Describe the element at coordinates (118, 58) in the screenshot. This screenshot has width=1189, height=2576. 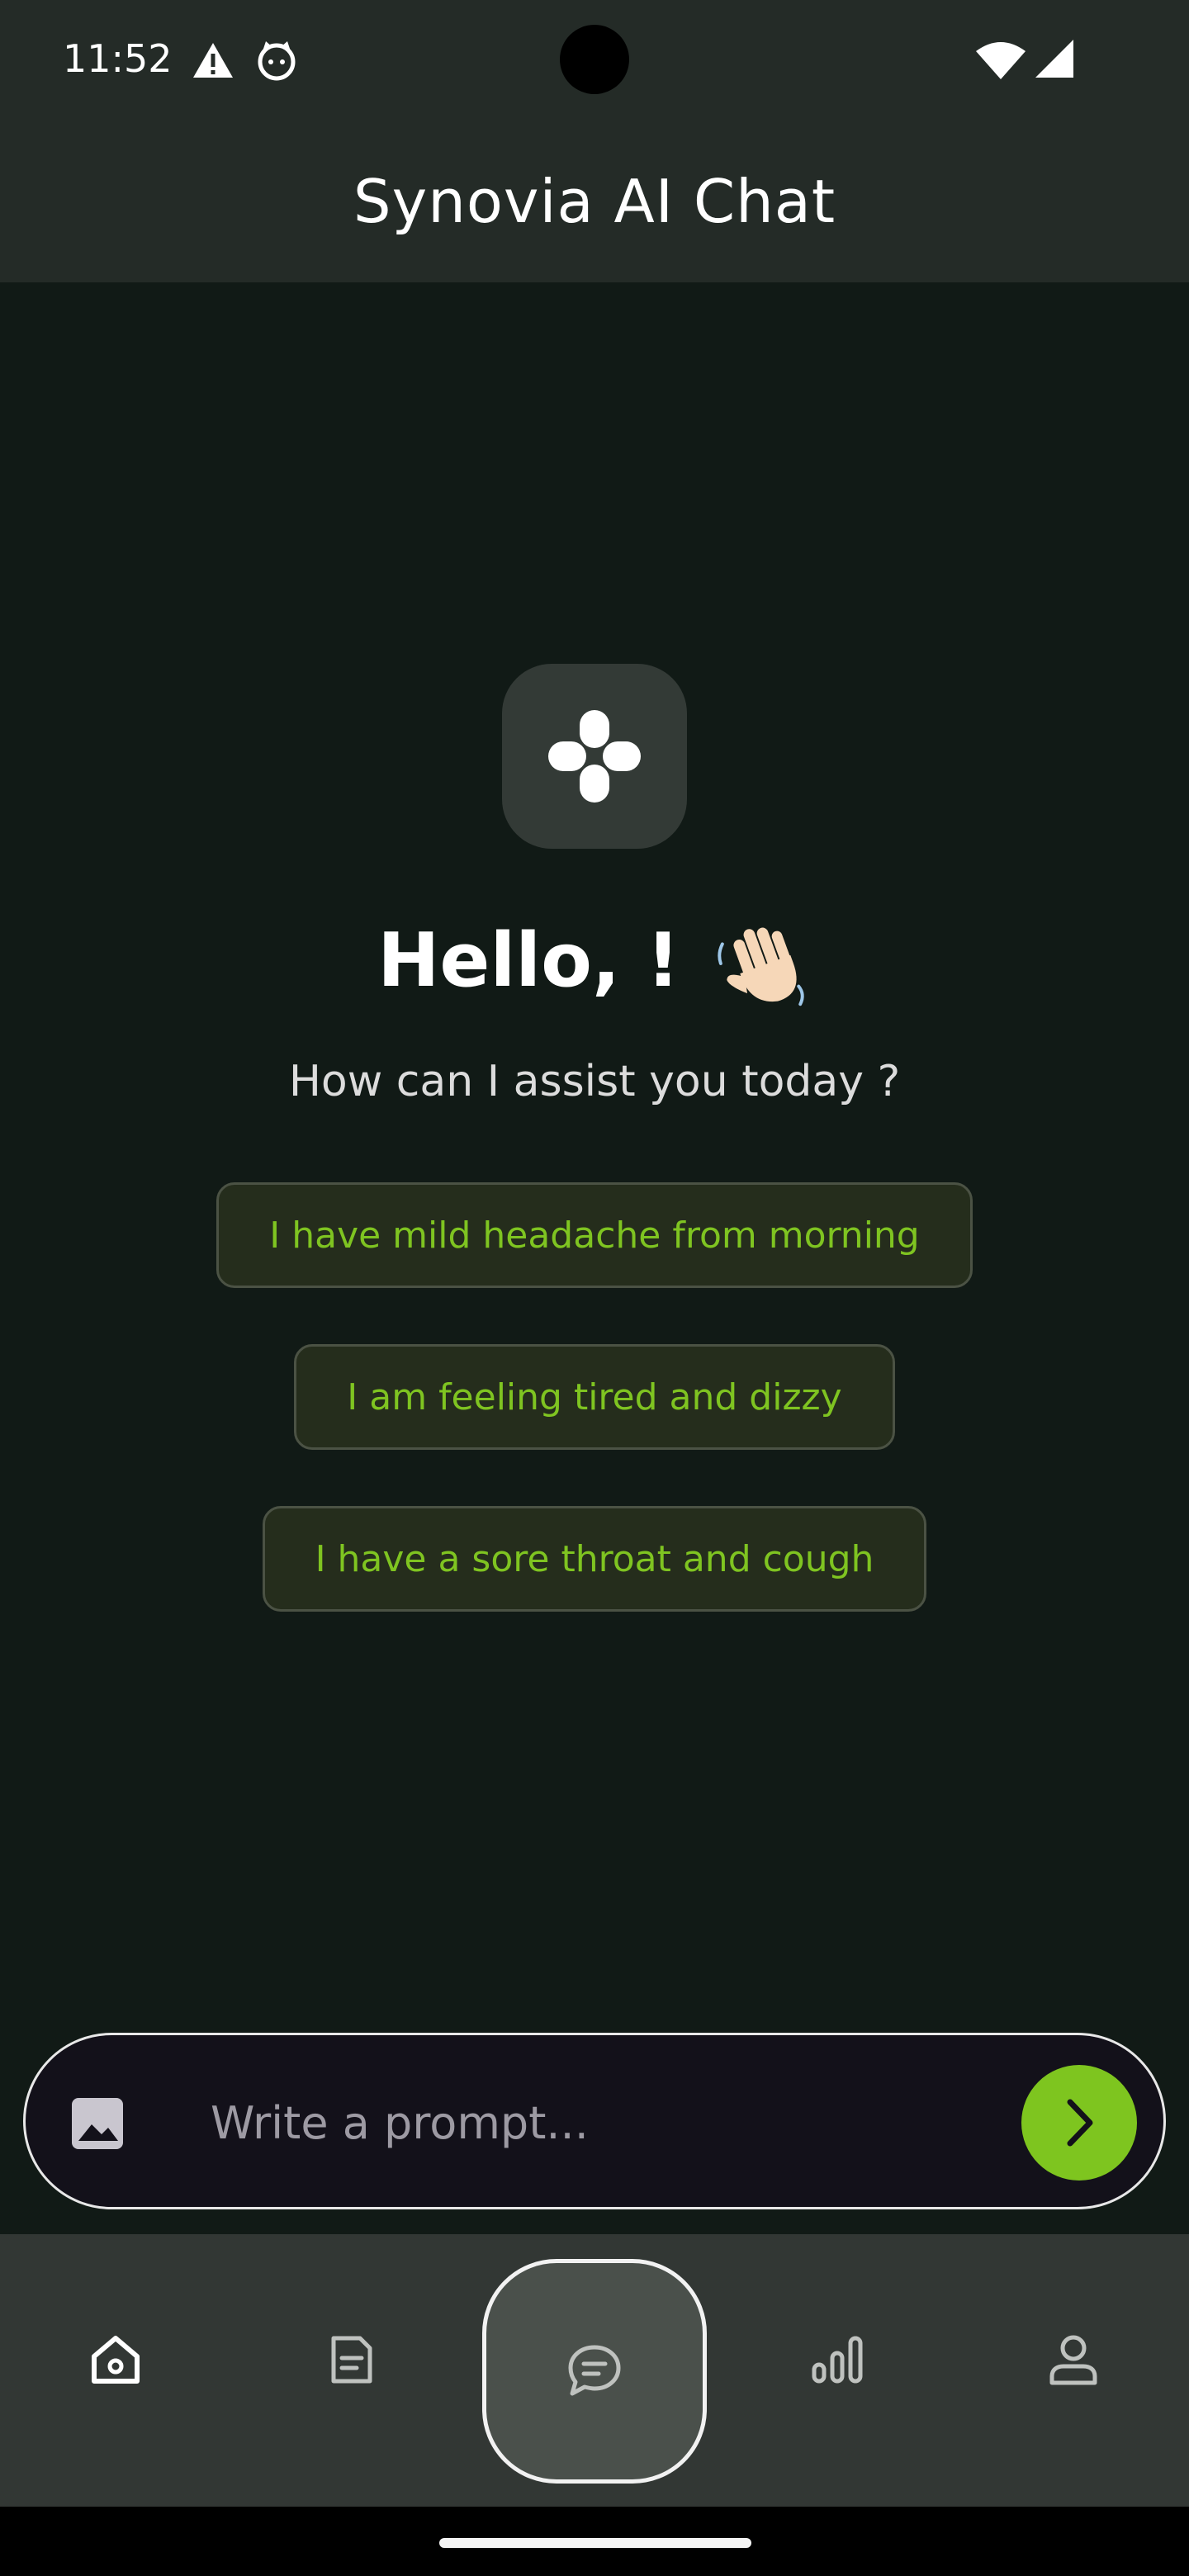
I see `status-time: 11:52` at that location.